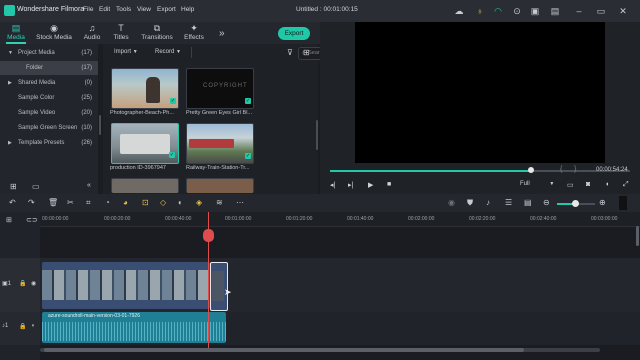 The height and width of the screenshot is (360, 640). What do you see at coordinates (517, 11) in the screenshot?
I see `account-icon: ⊙` at bounding box center [517, 11].